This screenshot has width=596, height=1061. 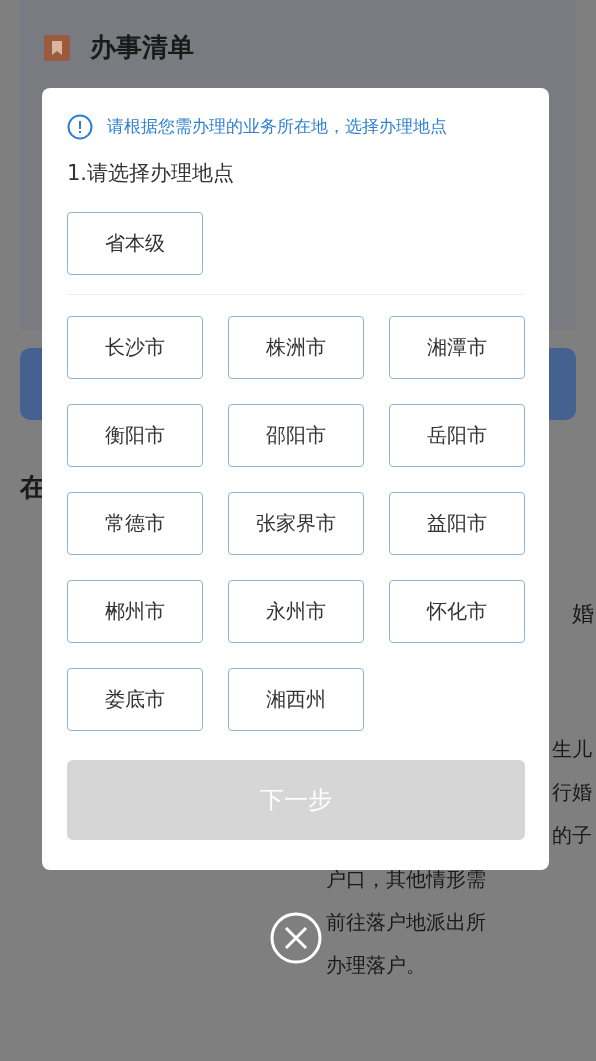 I want to click on description-line: 的子, so click(x=572, y=835).